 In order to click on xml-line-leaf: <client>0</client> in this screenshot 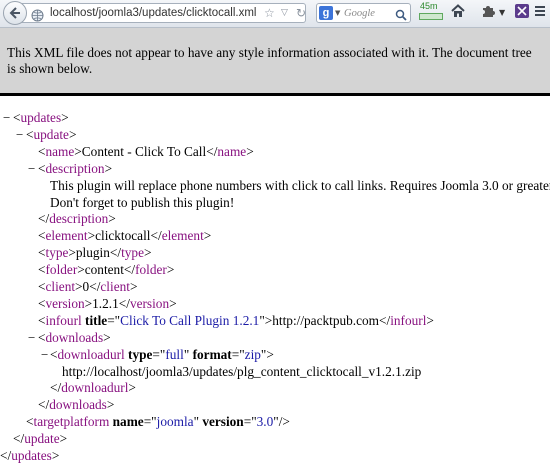, I will do `click(88, 286)`.